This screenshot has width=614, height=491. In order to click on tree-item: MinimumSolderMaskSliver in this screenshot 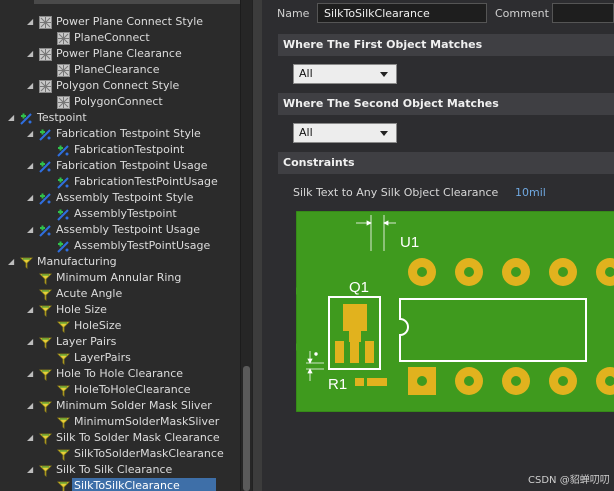, I will do `click(120, 422)`.